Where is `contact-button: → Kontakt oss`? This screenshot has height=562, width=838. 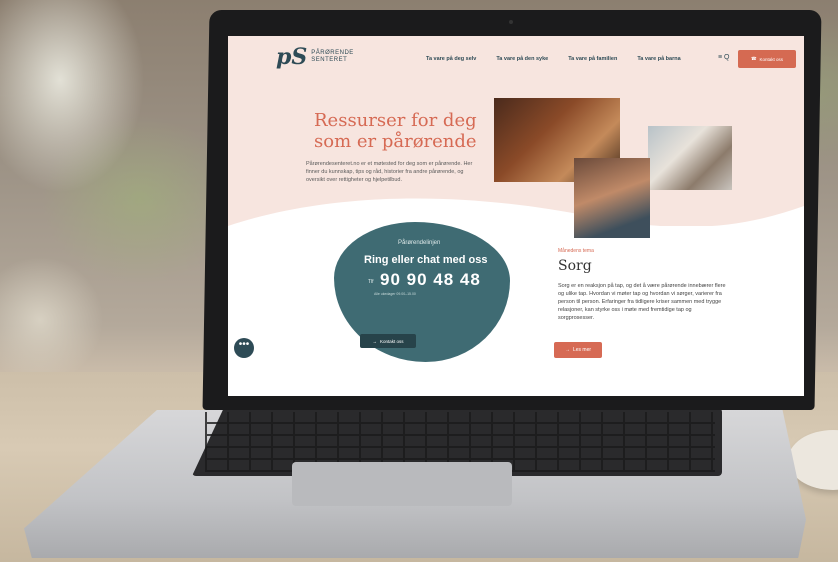
contact-button: → Kontakt oss is located at coordinates (388, 341).